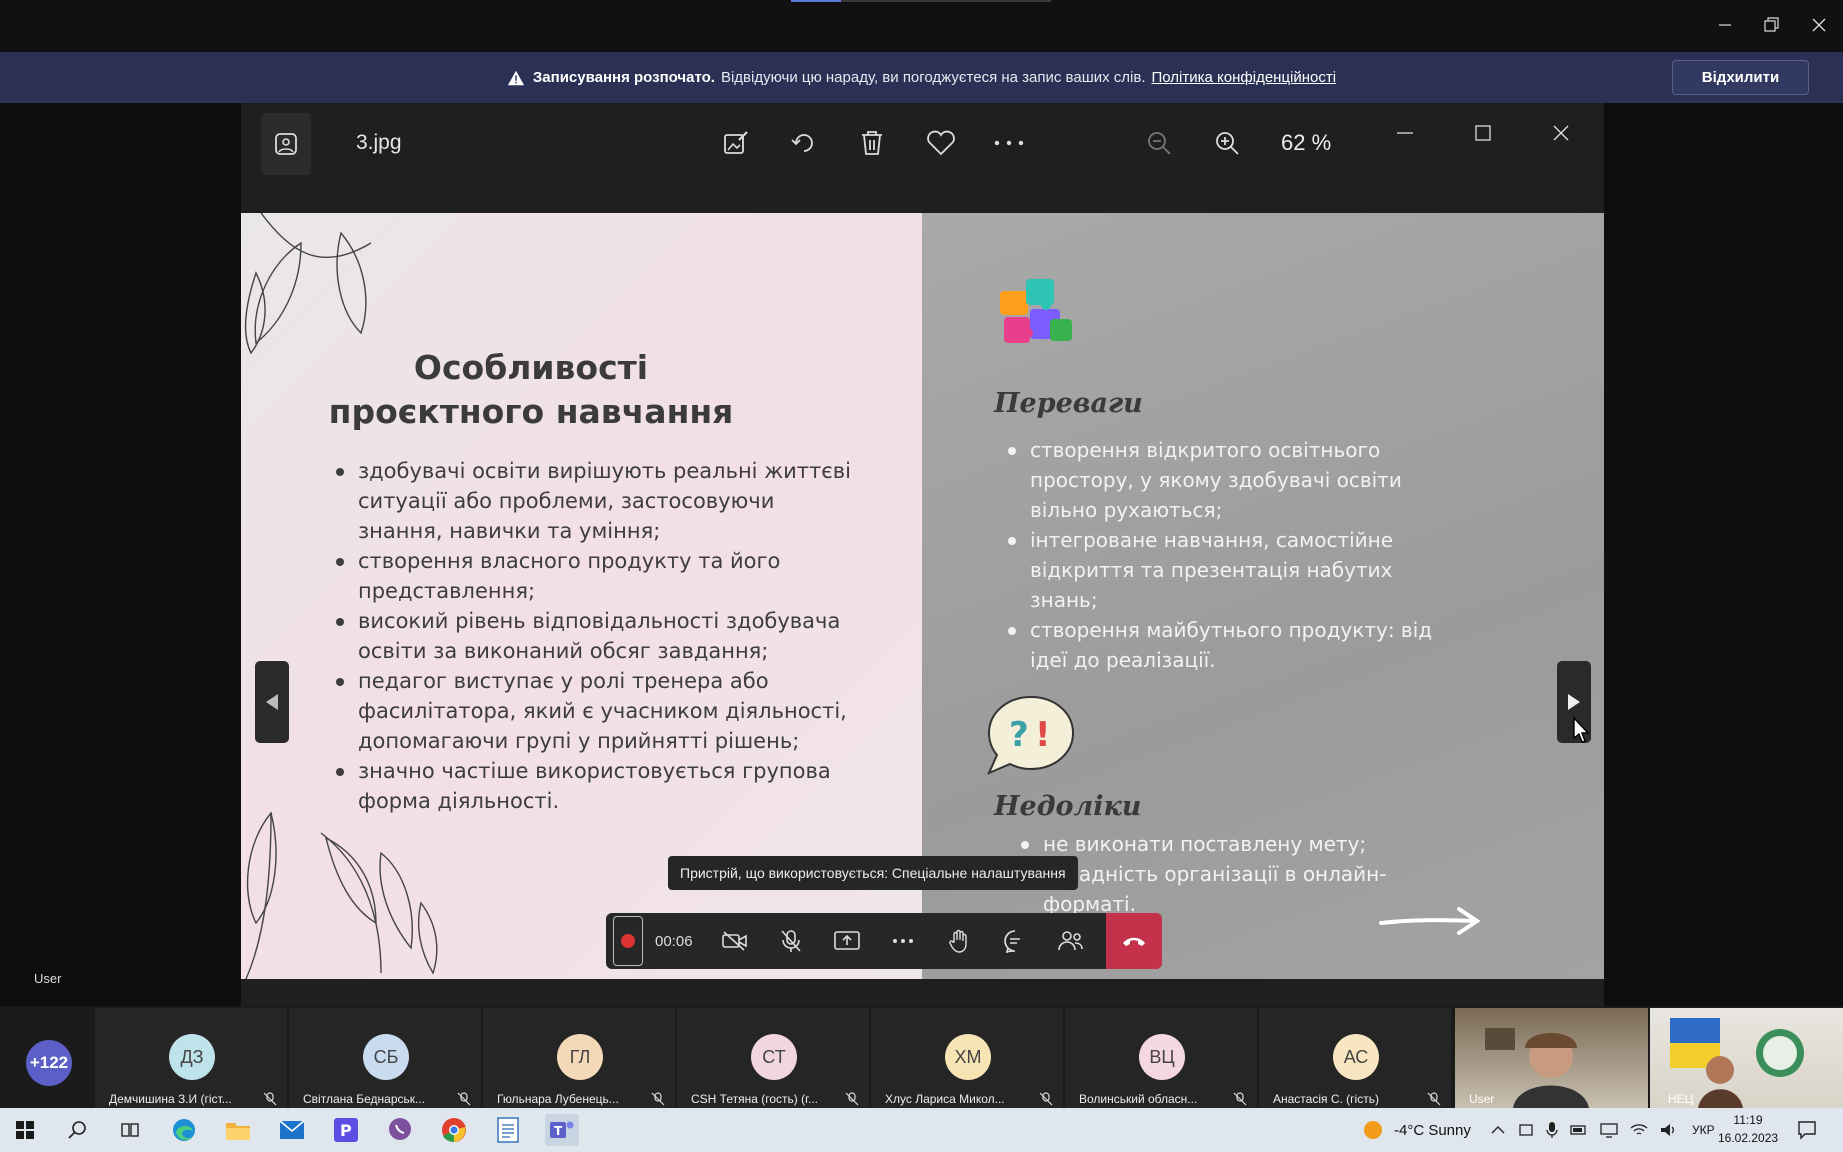 This screenshot has width=1843, height=1152. Describe the element at coordinates (1011, 941) in the screenshot. I see `chat-icon` at that location.